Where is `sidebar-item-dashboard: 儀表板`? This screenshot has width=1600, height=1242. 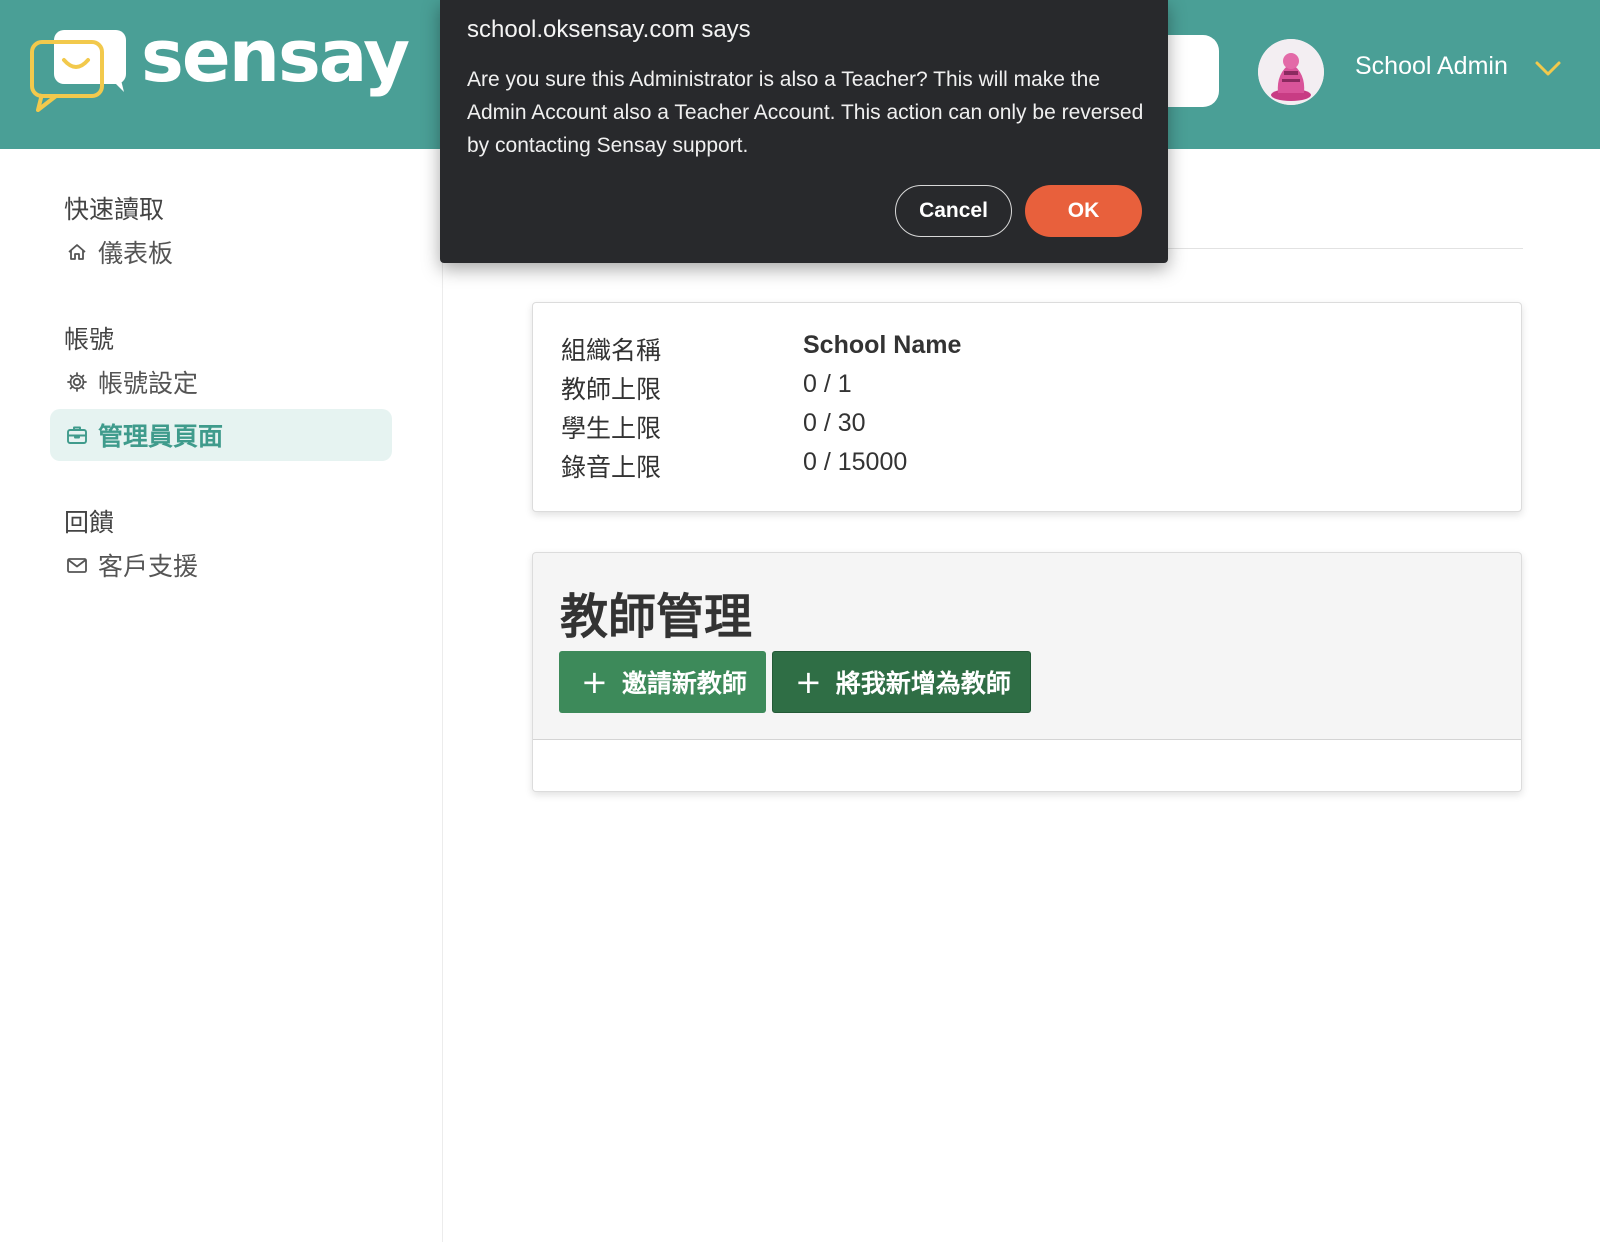 sidebar-item-dashboard: 儀表板 is located at coordinates (119, 252).